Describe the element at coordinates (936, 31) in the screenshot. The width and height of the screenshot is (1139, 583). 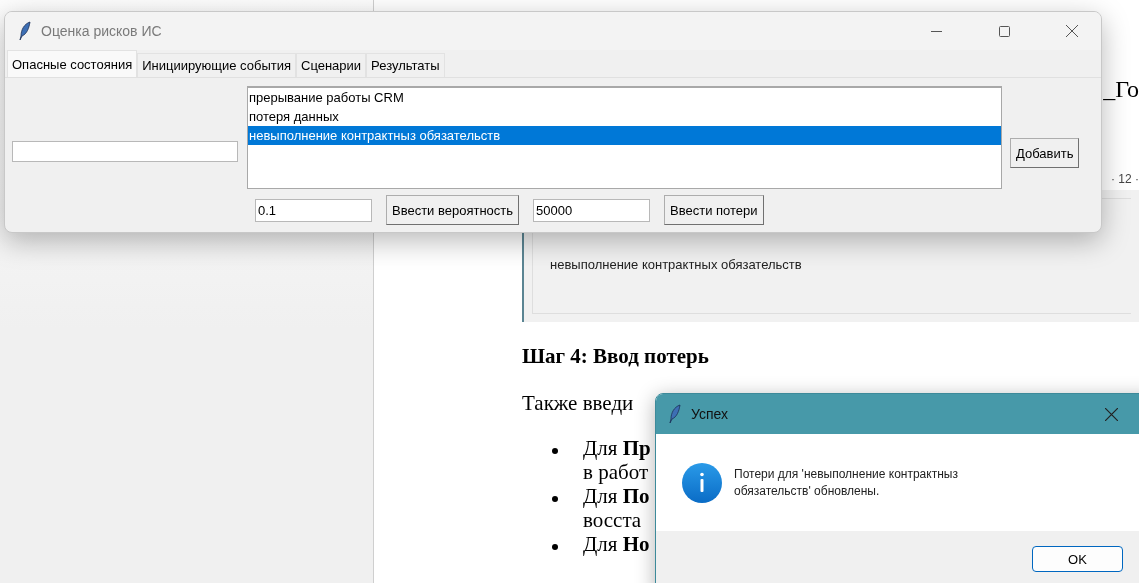
I see `minimize-icon` at that location.